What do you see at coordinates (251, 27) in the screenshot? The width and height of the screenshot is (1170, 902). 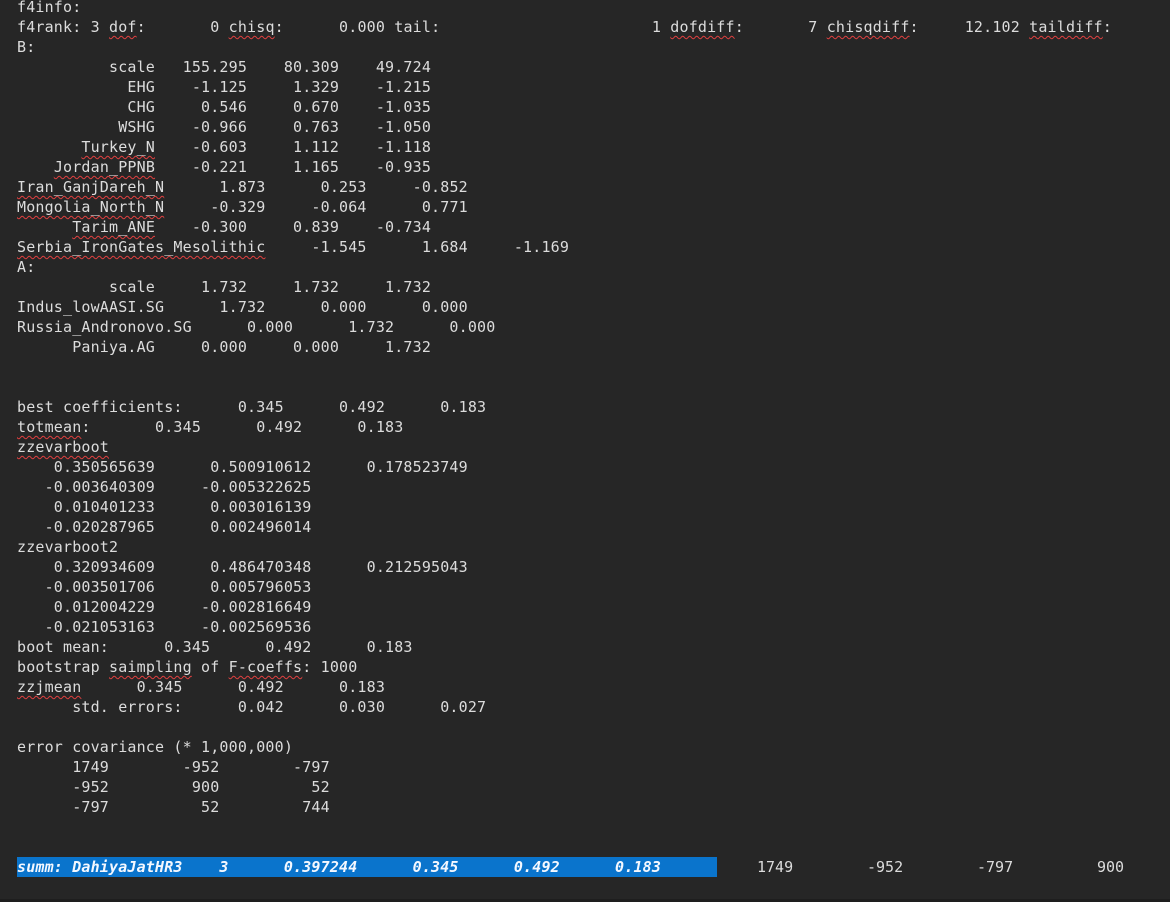 I see `spellcheck-squiggle: chisq` at bounding box center [251, 27].